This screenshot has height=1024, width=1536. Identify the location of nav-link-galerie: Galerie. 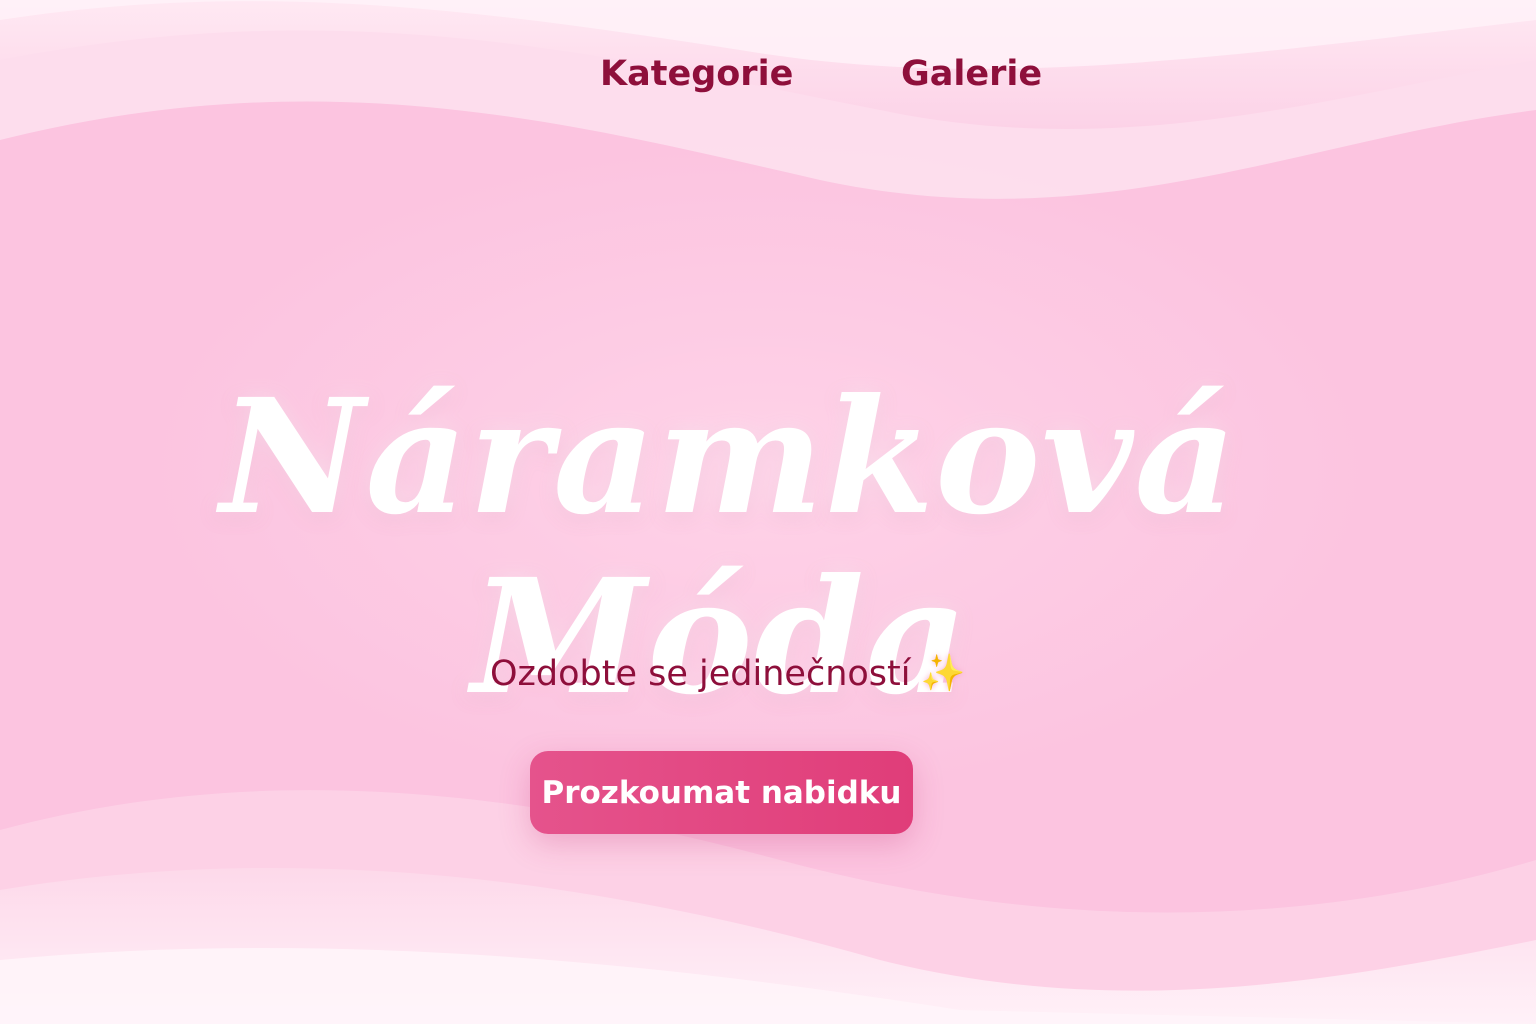
(971, 74).